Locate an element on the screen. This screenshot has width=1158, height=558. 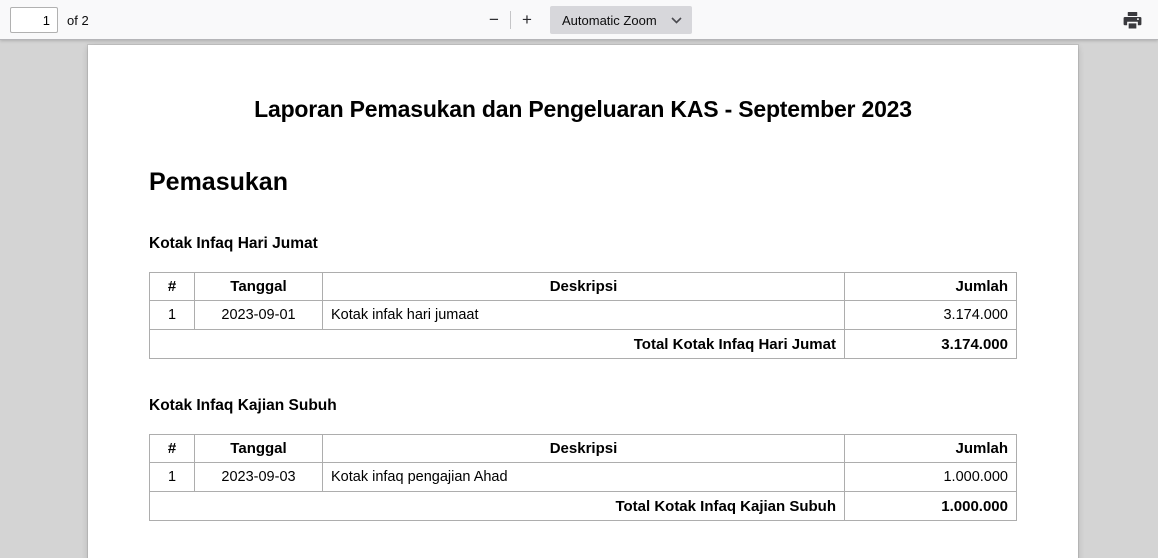
total-value: 3.174.000 is located at coordinates (930, 344).